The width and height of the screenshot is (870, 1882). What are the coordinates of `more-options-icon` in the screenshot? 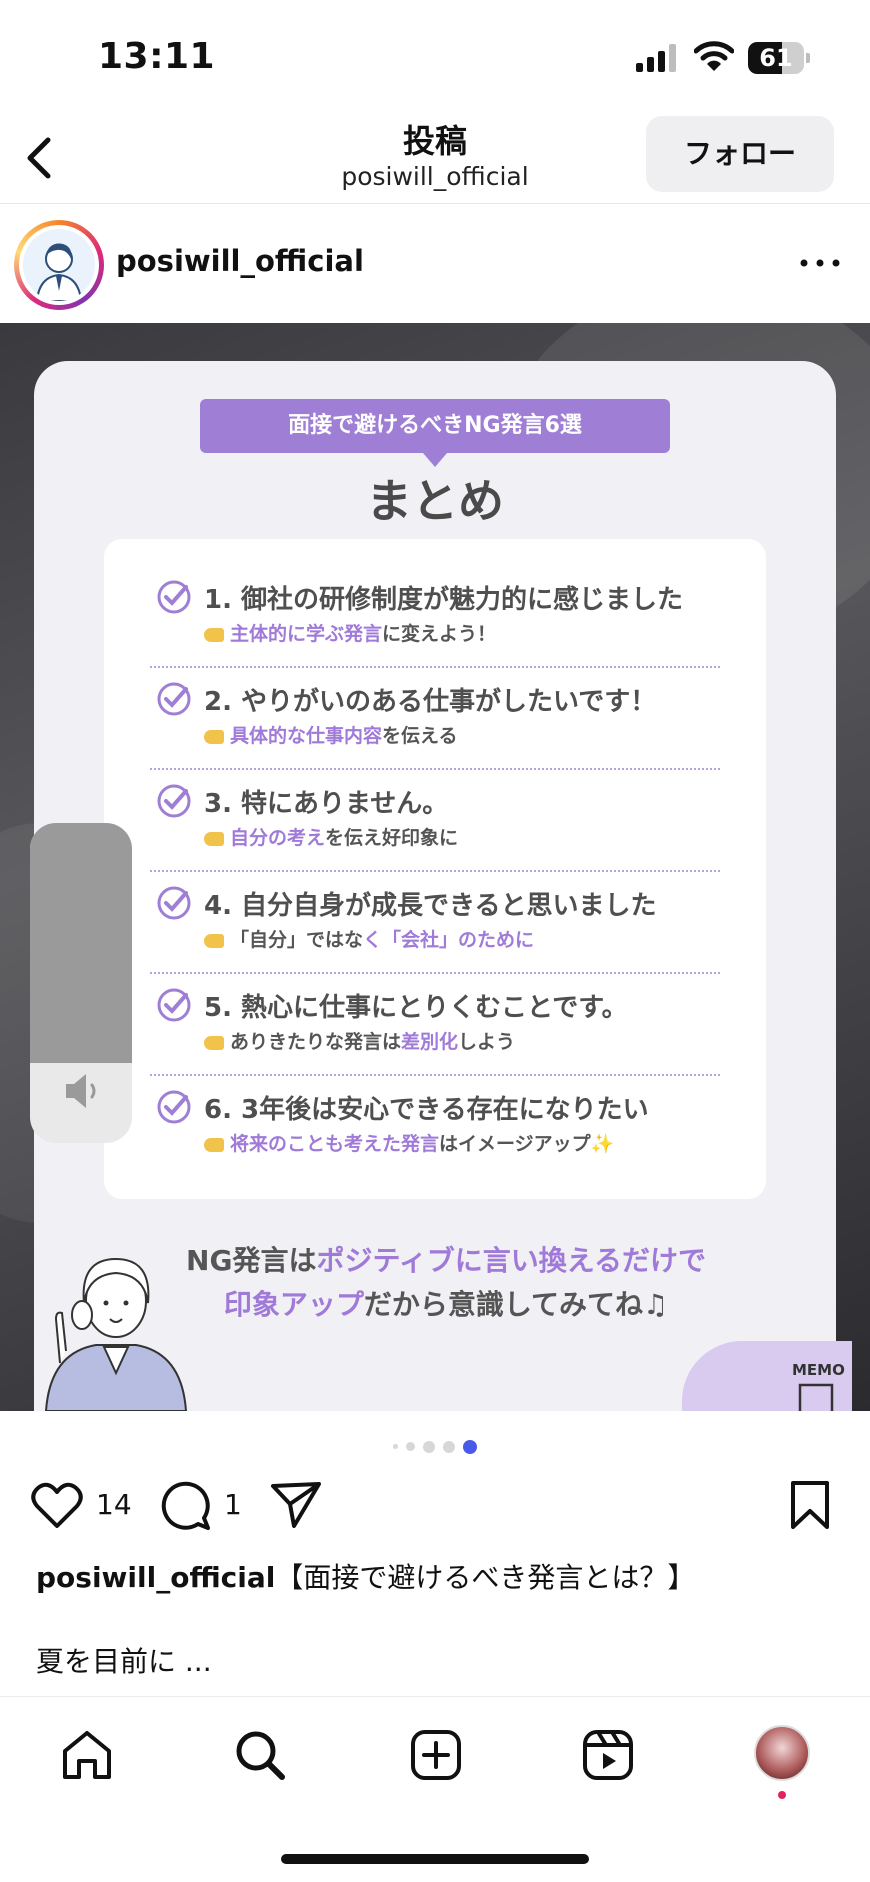 It's located at (820, 263).